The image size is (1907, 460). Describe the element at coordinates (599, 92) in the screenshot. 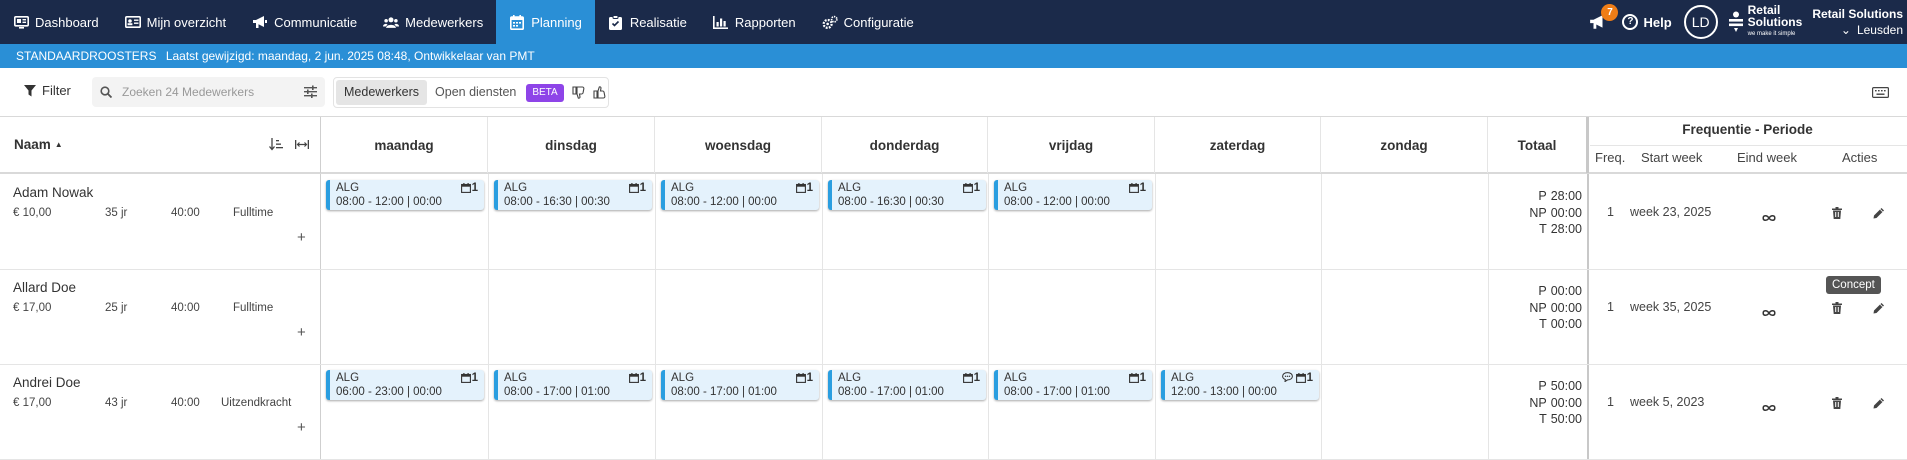

I see `thumbs-up-icon` at that location.